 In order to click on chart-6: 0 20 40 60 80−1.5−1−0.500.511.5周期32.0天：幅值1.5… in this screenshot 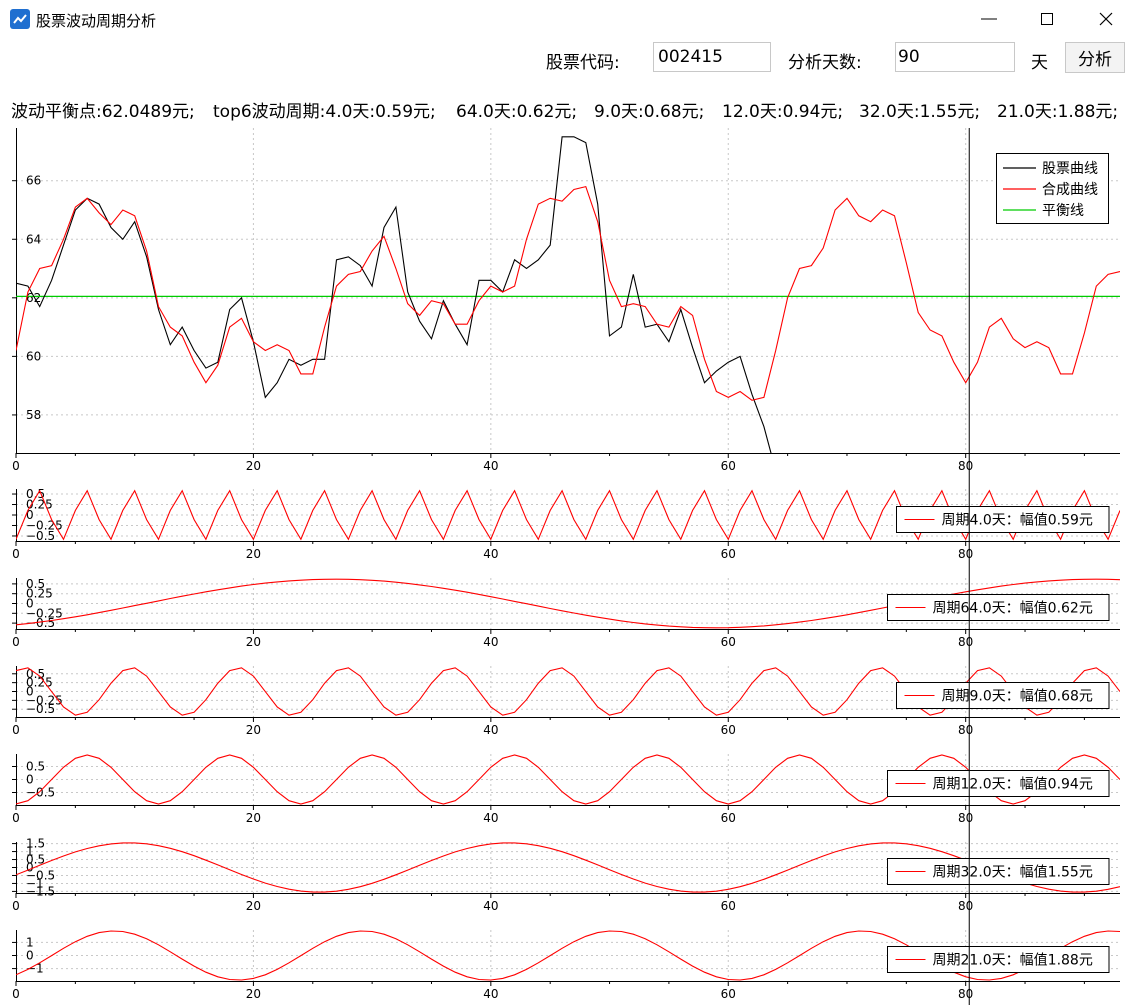, I will do `click(566, 875)`.